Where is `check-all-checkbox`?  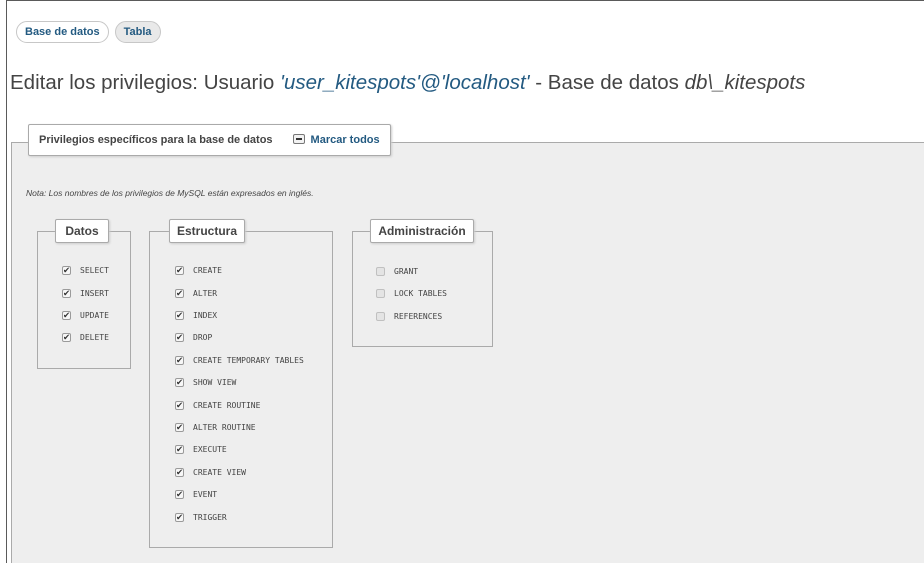 check-all-checkbox is located at coordinates (298, 139).